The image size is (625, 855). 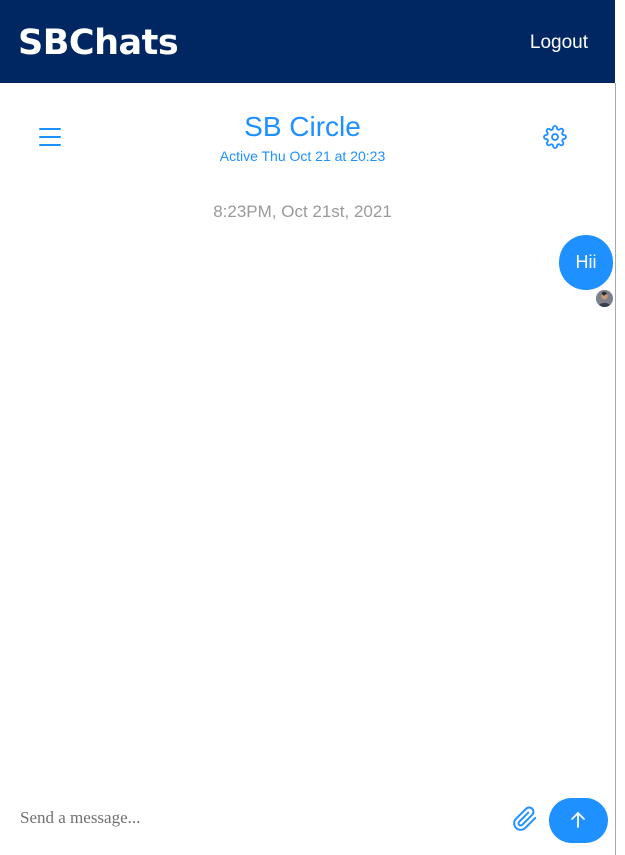 What do you see at coordinates (615, 469) in the screenshot?
I see `right-border` at bounding box center [615, 469].